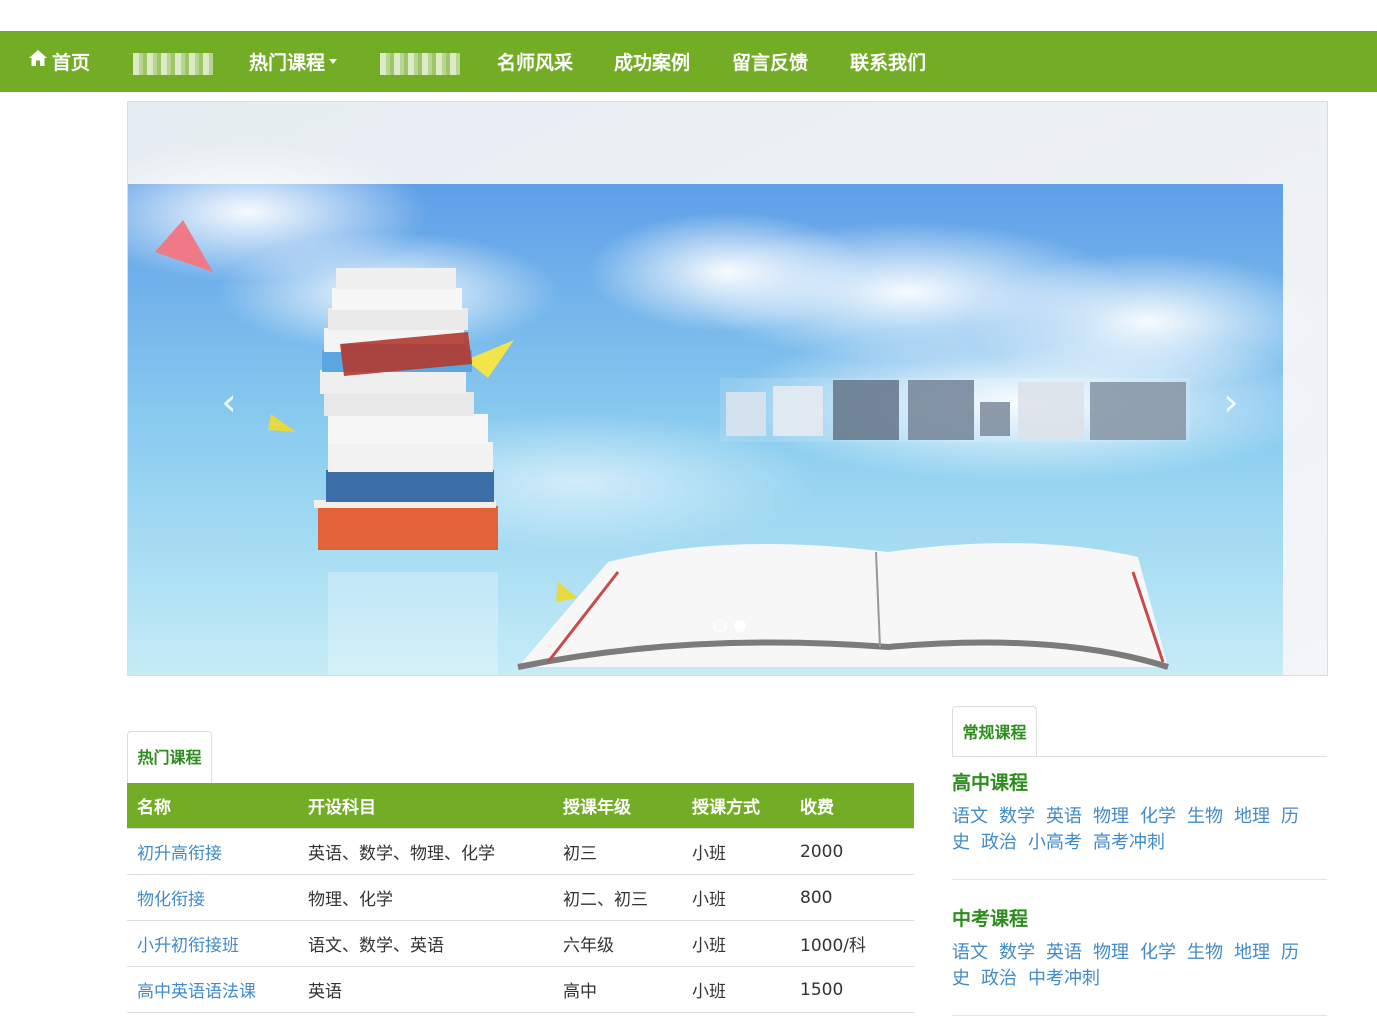 The height and width of the screenshot is (1027, 1377). Describe the element at coordinates (770, 61) in the screenshot. I see `nav-feedback: 留言反馈` at that location.